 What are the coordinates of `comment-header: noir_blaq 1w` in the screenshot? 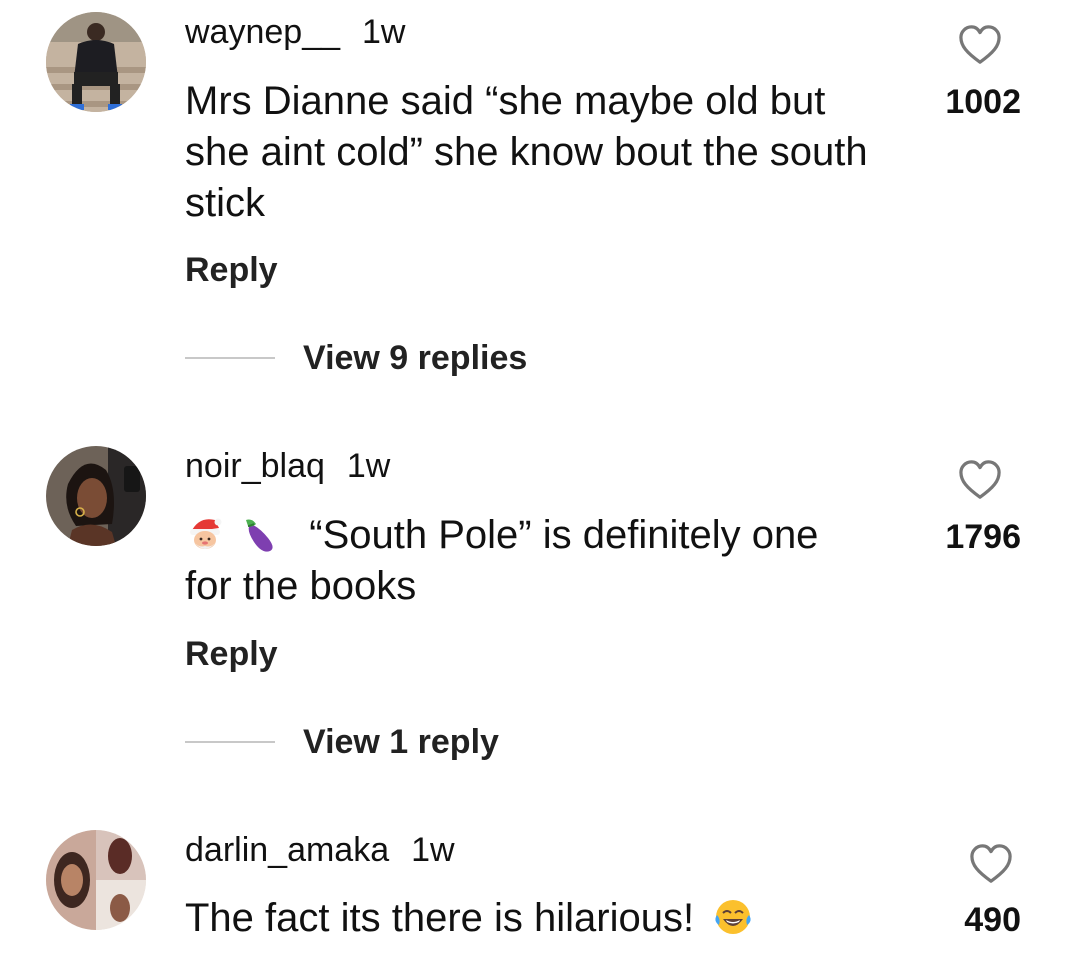 It's located at (287, 466).